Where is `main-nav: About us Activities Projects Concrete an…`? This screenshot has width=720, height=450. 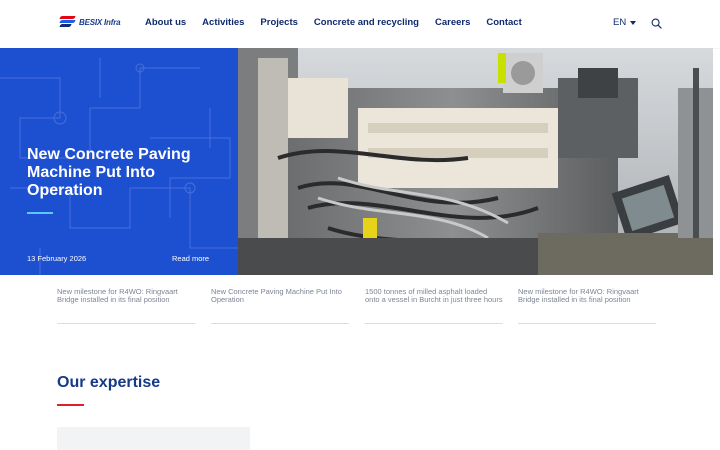 main-nav: About us Activities Projects Concrete an… is located at coordinates (333, 22).